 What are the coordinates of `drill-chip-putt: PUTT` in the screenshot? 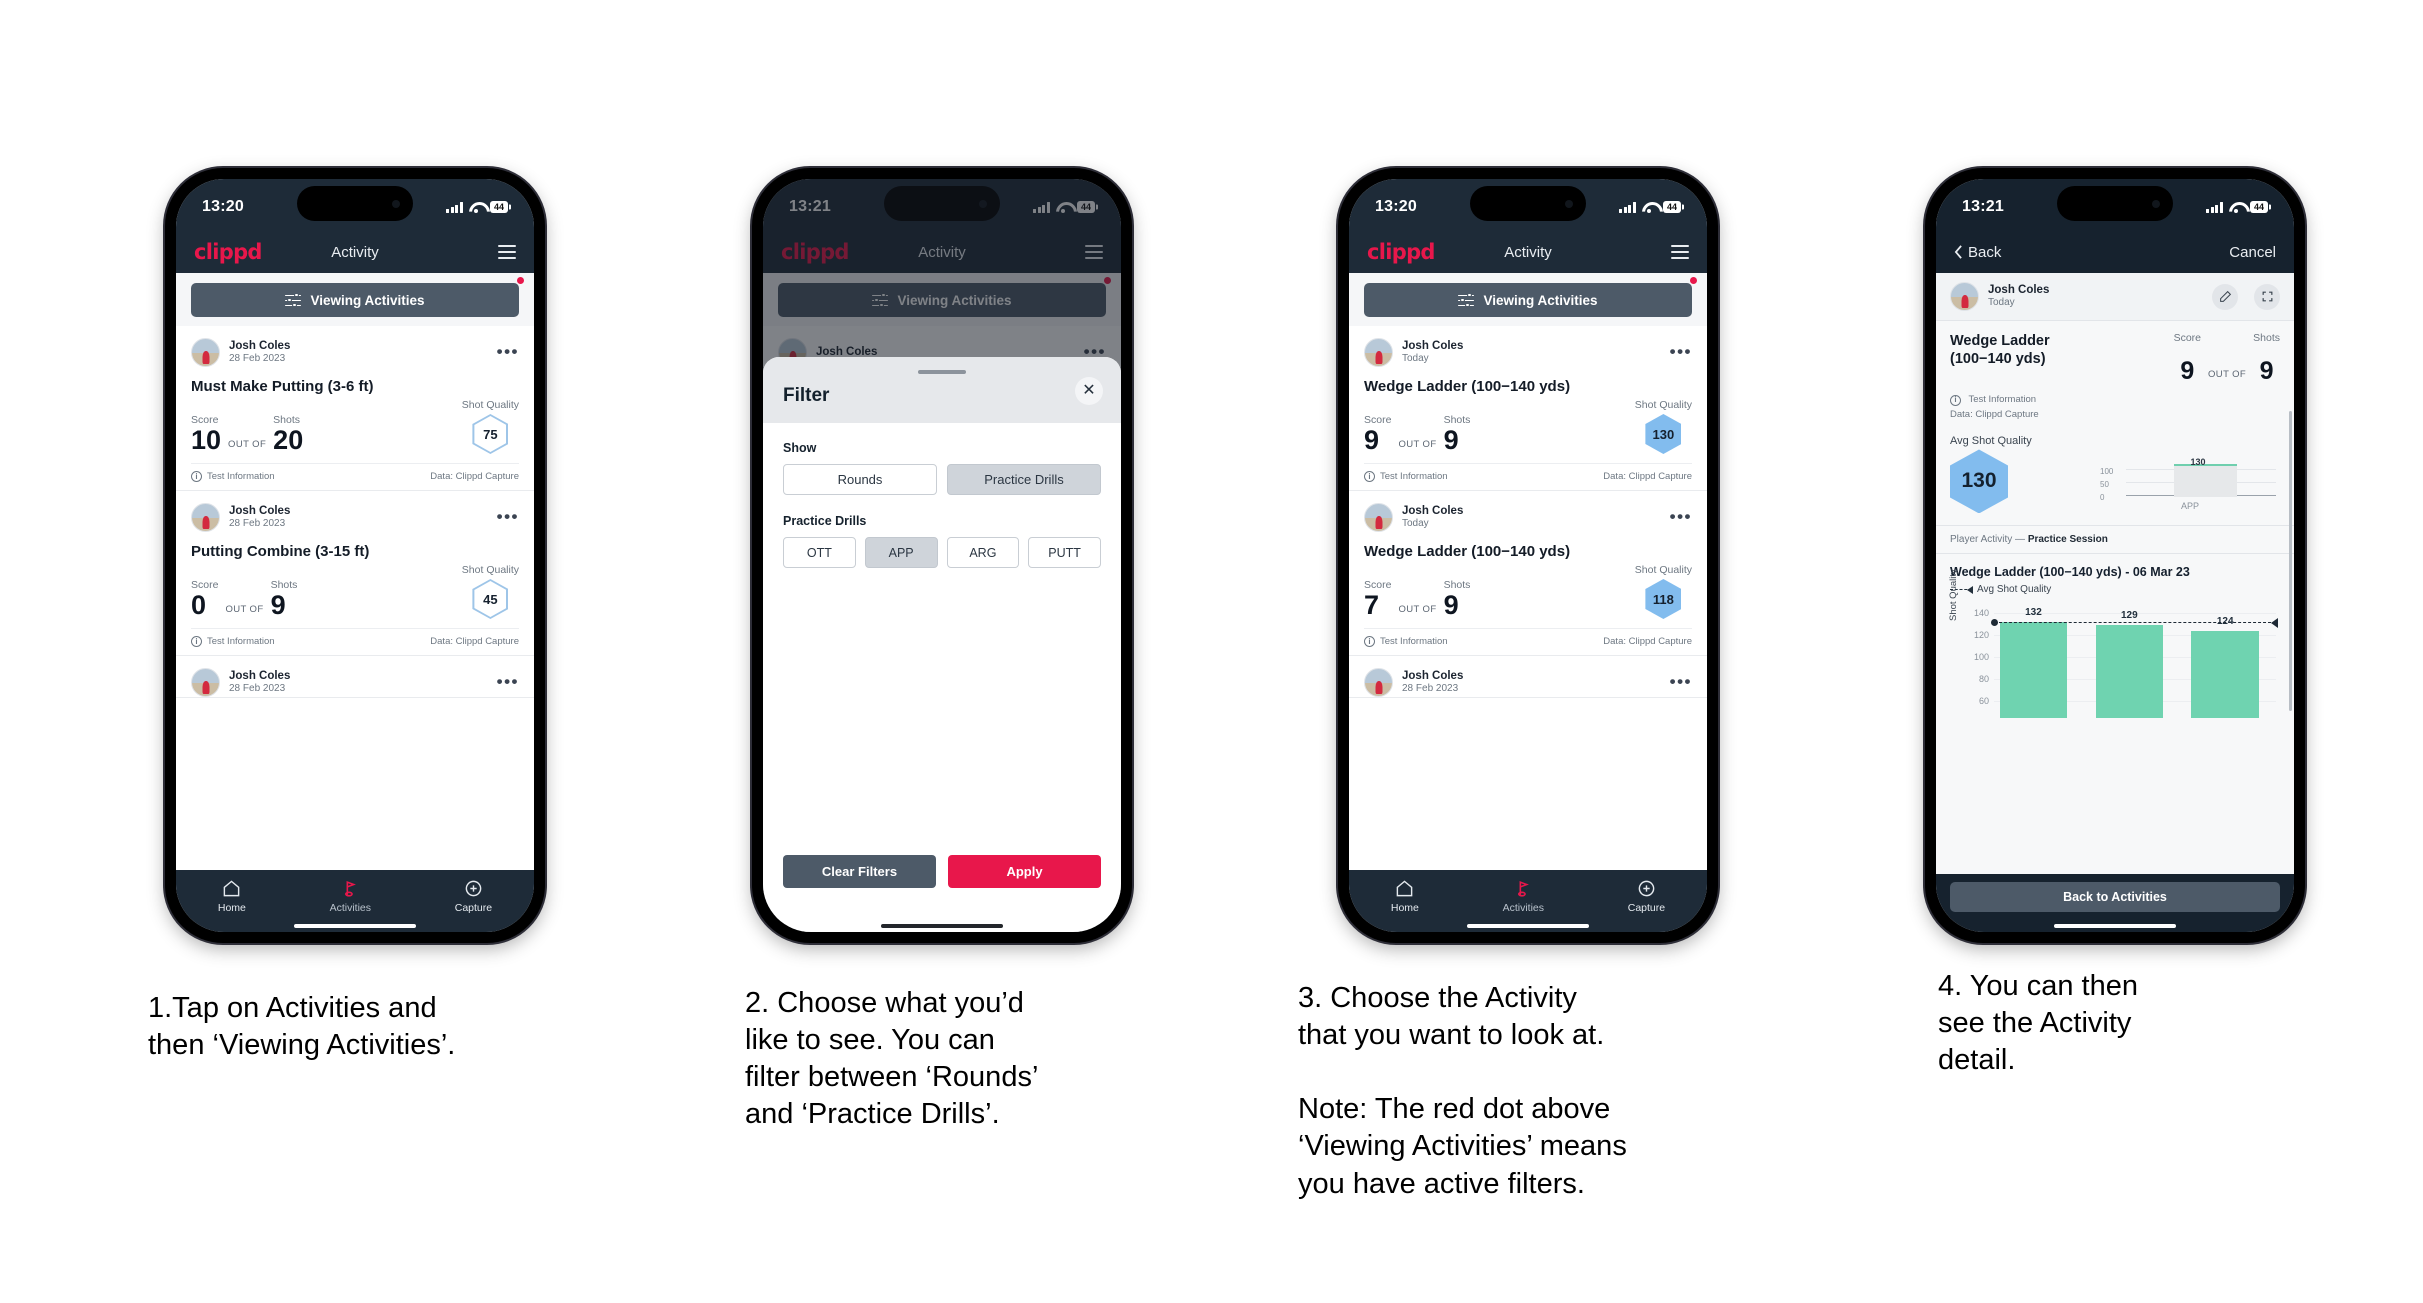 It's located at (1064, 552).